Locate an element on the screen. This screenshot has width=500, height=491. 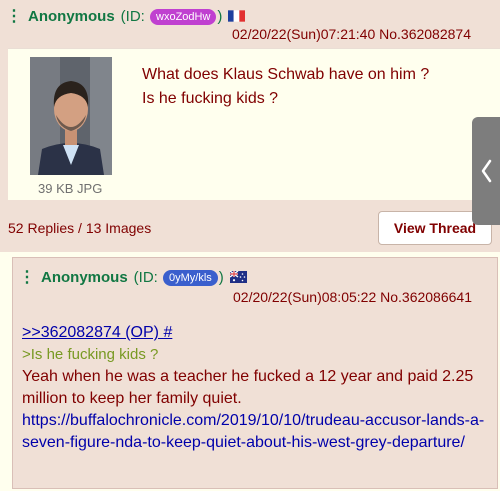
side-panel-toggle is located at coordinates (486, 171).